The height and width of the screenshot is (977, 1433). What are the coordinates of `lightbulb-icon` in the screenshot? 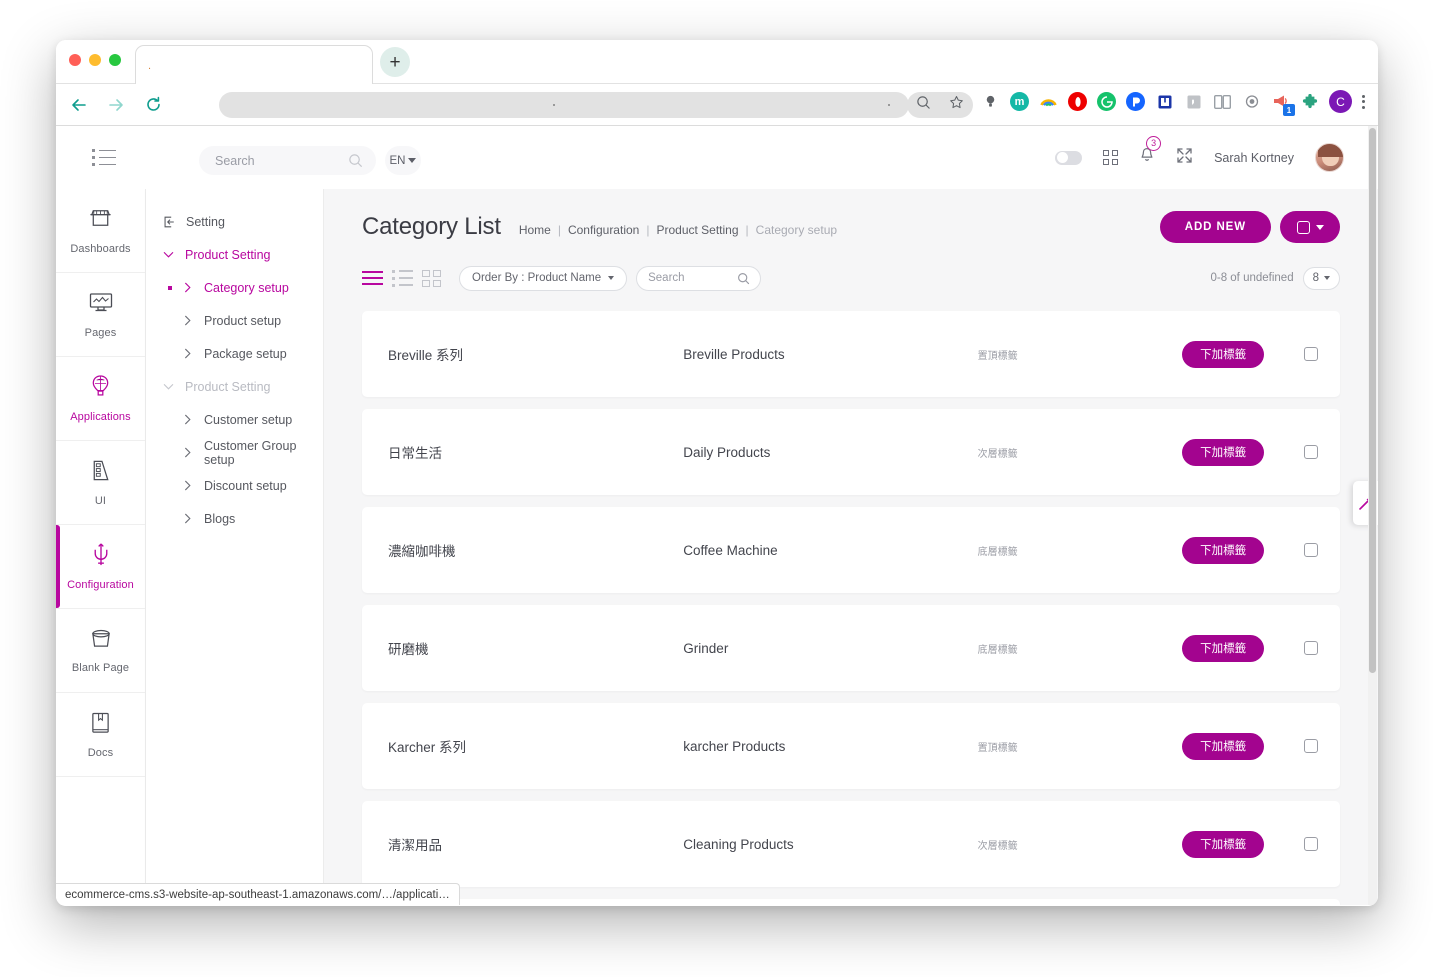 It's located at (990, 101).